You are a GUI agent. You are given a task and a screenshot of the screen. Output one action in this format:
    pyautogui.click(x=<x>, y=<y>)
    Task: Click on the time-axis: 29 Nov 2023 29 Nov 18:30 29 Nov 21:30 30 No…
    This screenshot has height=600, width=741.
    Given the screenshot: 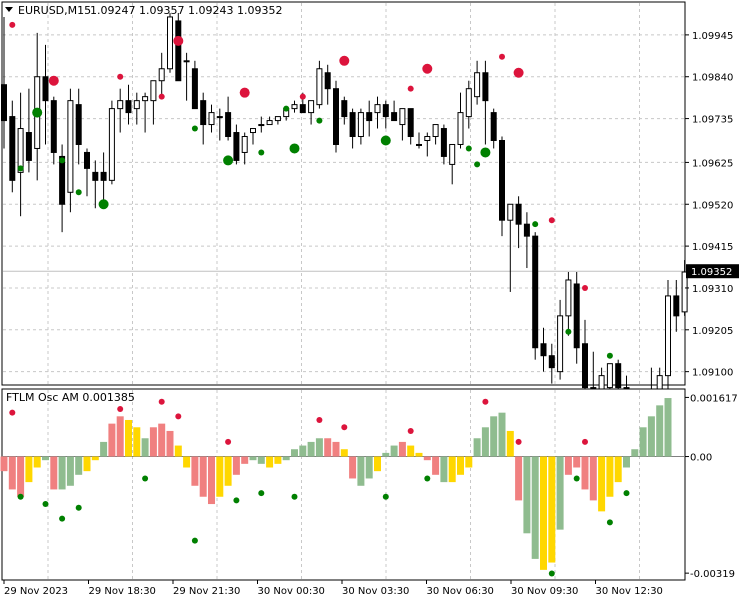 What is the action you would take?
    pyautogui.click(x=333, y=588)
    